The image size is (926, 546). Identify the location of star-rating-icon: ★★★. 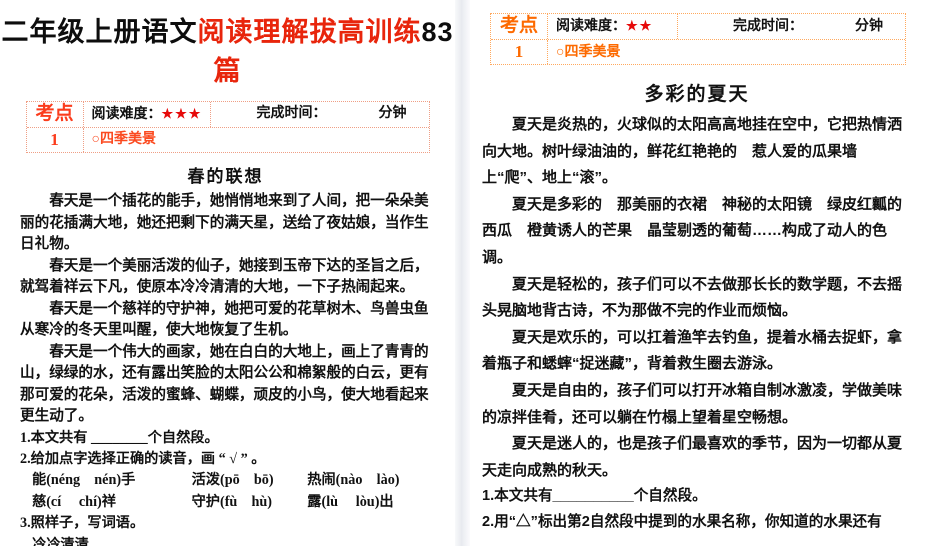
(182, 113).